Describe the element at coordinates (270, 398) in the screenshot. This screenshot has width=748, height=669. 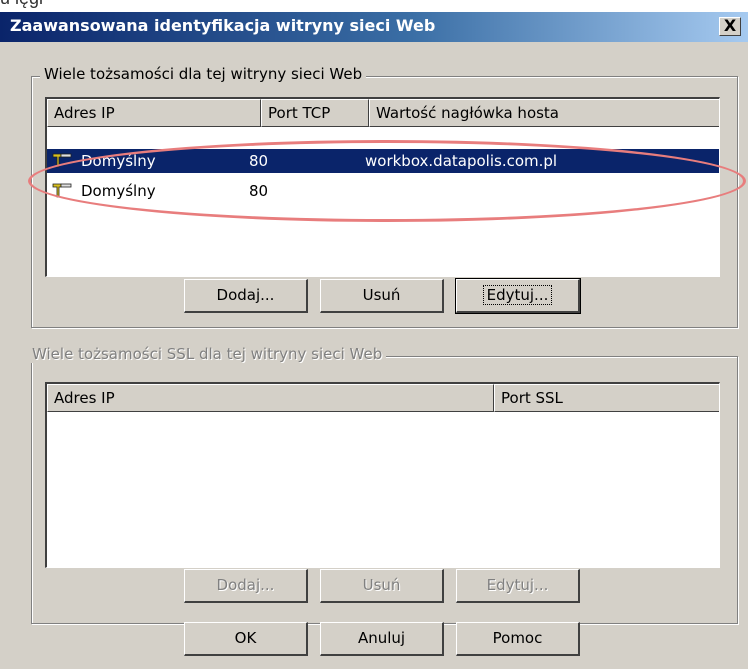
I see `column-header-ssl-ip: Adres IP` at that location.